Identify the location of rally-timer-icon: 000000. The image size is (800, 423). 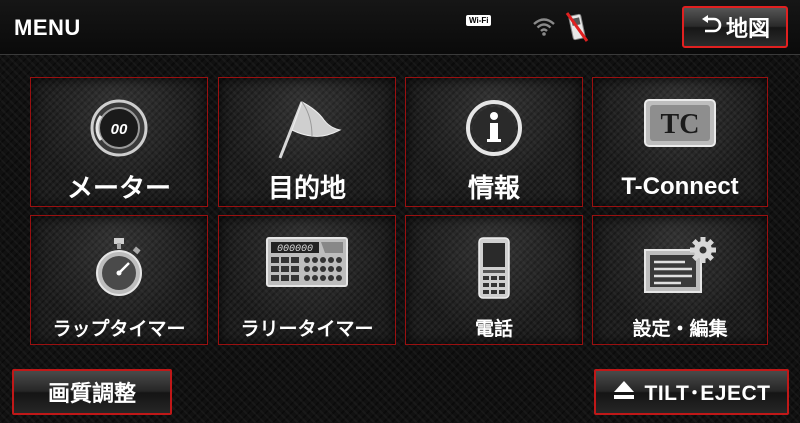
(307, 262).